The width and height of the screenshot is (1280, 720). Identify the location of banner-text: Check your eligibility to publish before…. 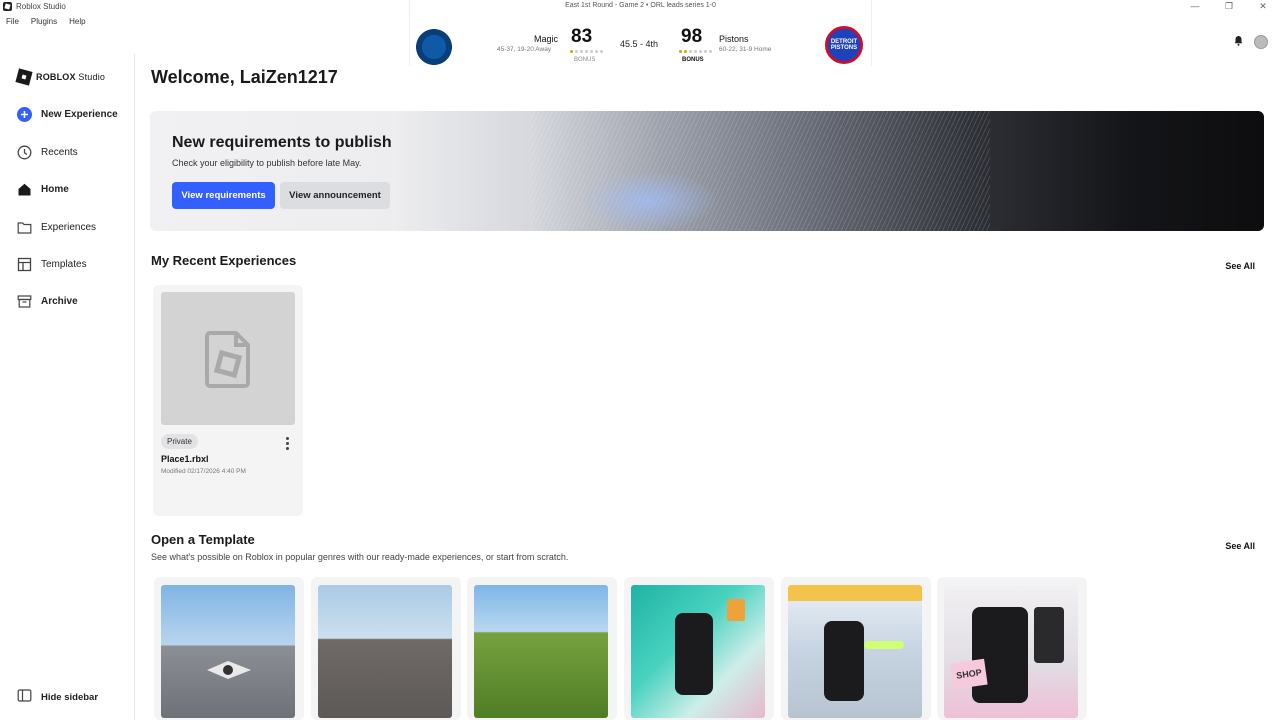
(267, 163).